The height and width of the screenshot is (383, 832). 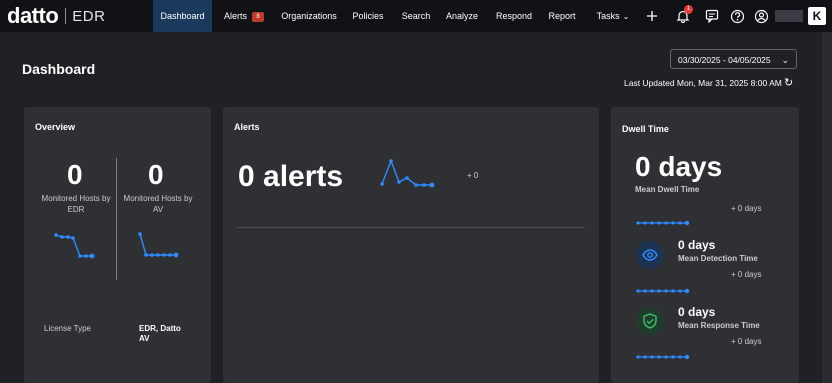 I want to click on nav-search: Search, so click(x=416, y=16).